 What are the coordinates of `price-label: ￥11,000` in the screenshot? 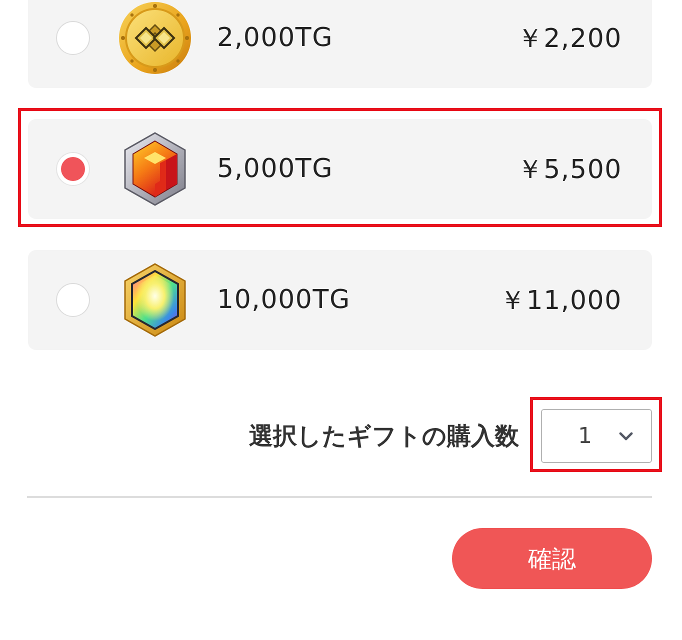 It's located at (560, 301).